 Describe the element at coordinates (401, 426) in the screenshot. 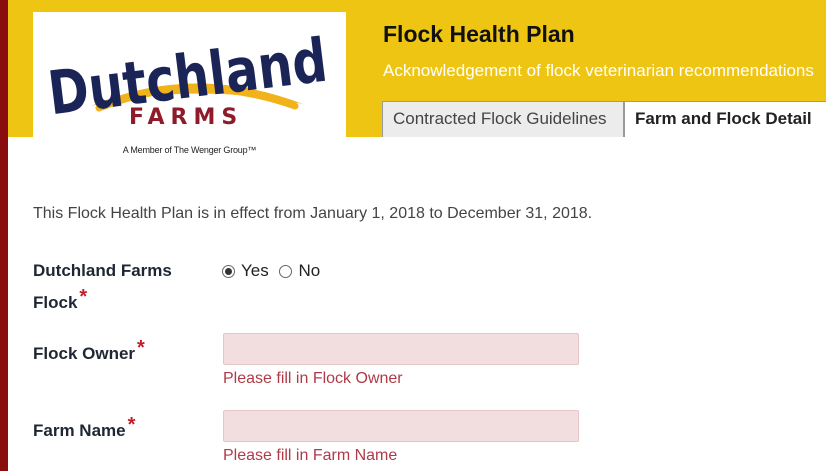

I see `farm-name-input` at that location.